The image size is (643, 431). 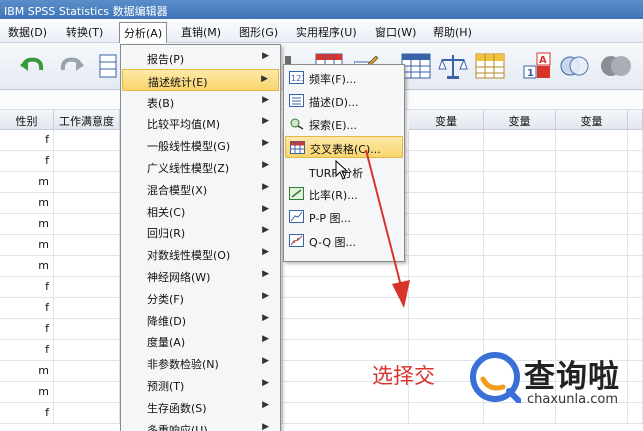 I want to click on analyze-menu-item: 混合模型(X) ▶, so click(x=200, y=189).